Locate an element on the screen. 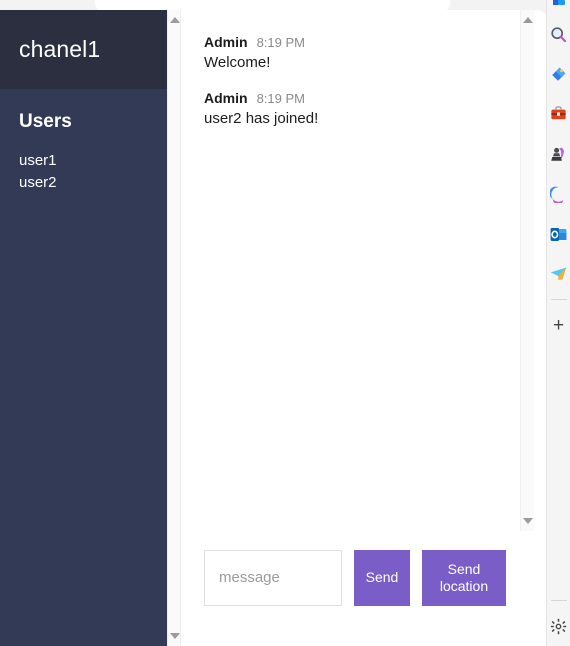 The height and width of the screenshot is (646, 570). list-item-user: user2 is located at coordinates (38, 182).